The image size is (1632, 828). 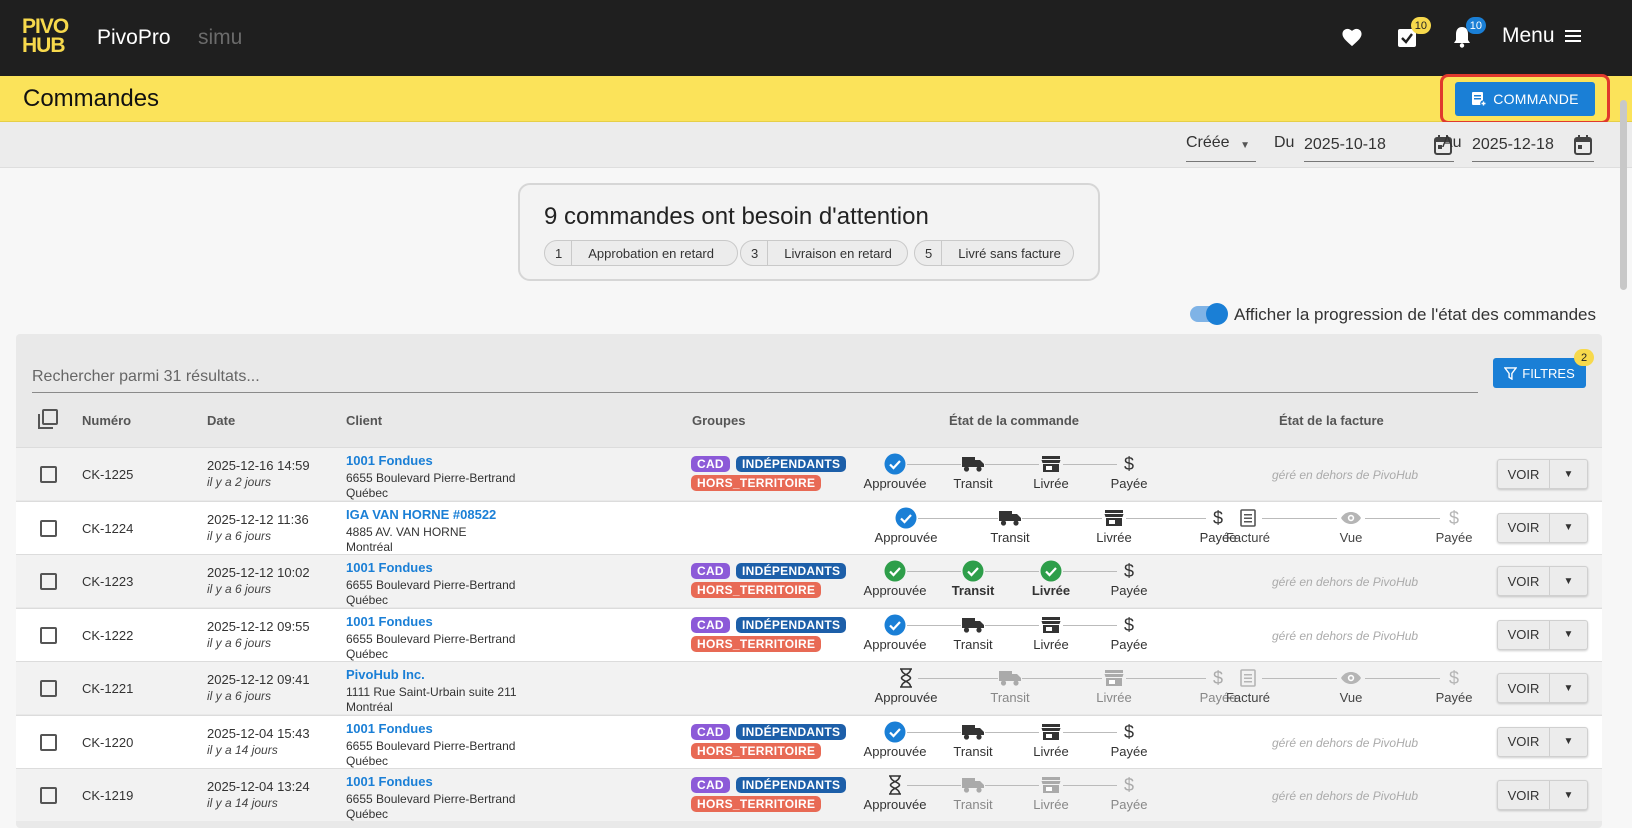 I want to click on chip-late-delivery: 3 Livraison en retard, so click(x=824, y=253).